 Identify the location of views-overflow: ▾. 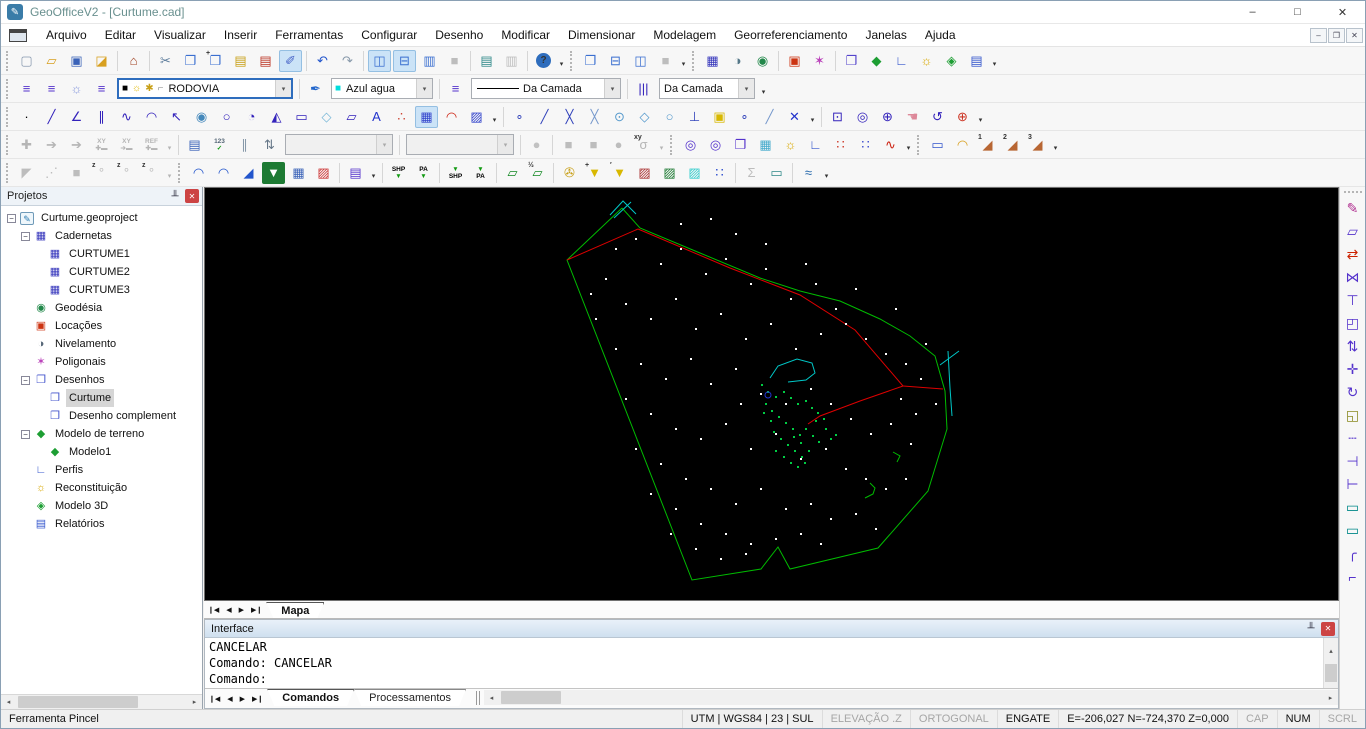
(994, 61).